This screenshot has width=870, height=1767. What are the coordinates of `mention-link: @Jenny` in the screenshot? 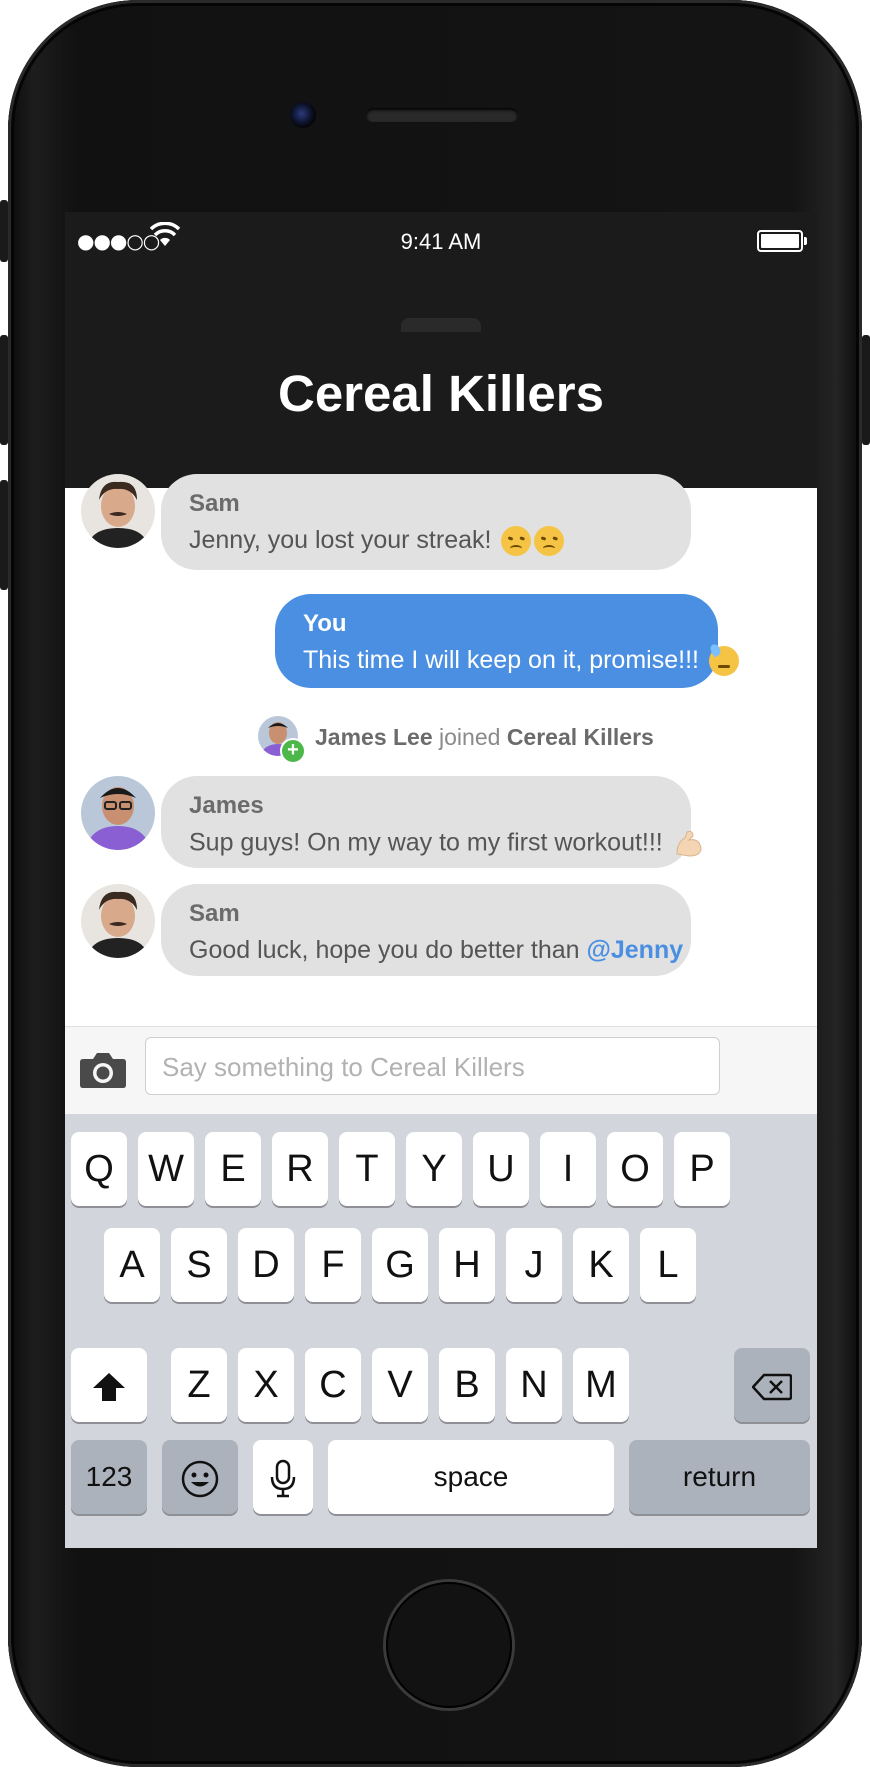 It's located at (635, 950).